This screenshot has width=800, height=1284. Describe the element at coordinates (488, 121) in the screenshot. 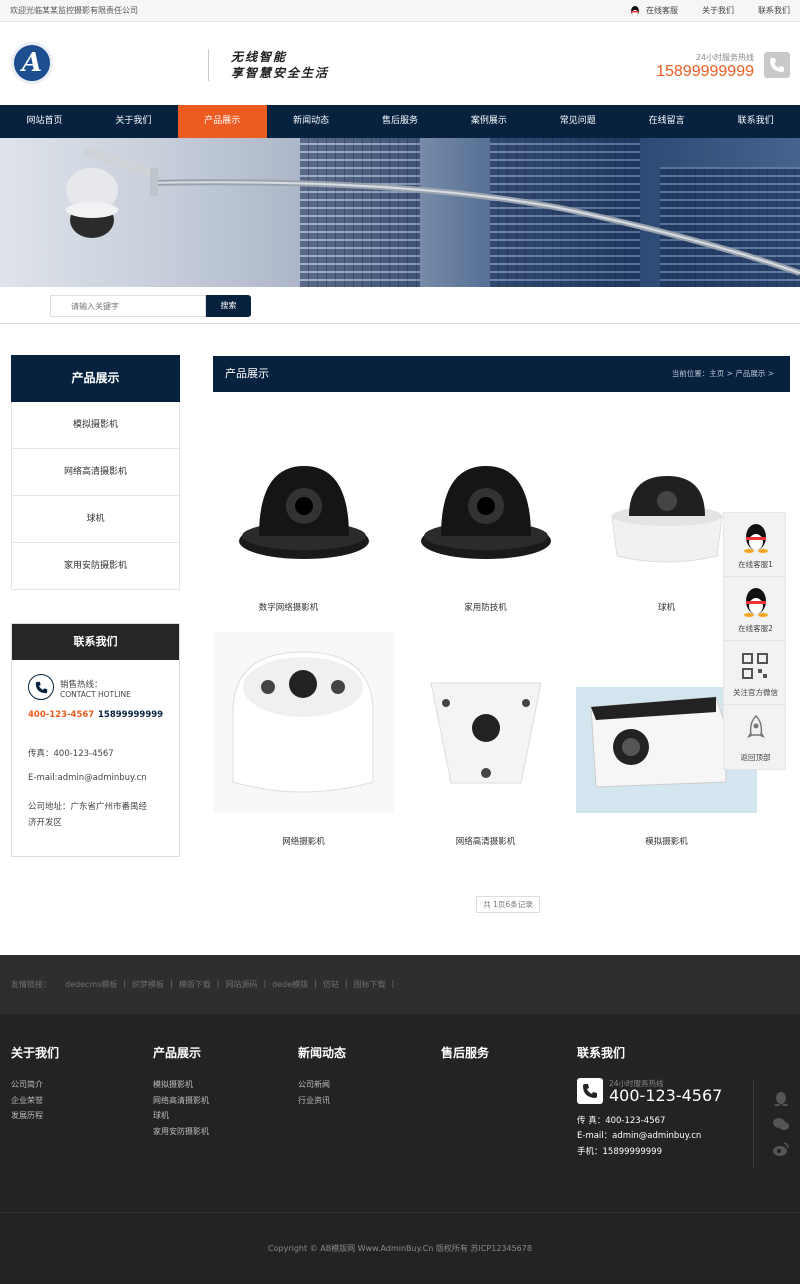

I see `nav-cases: 案例展示` at that location.